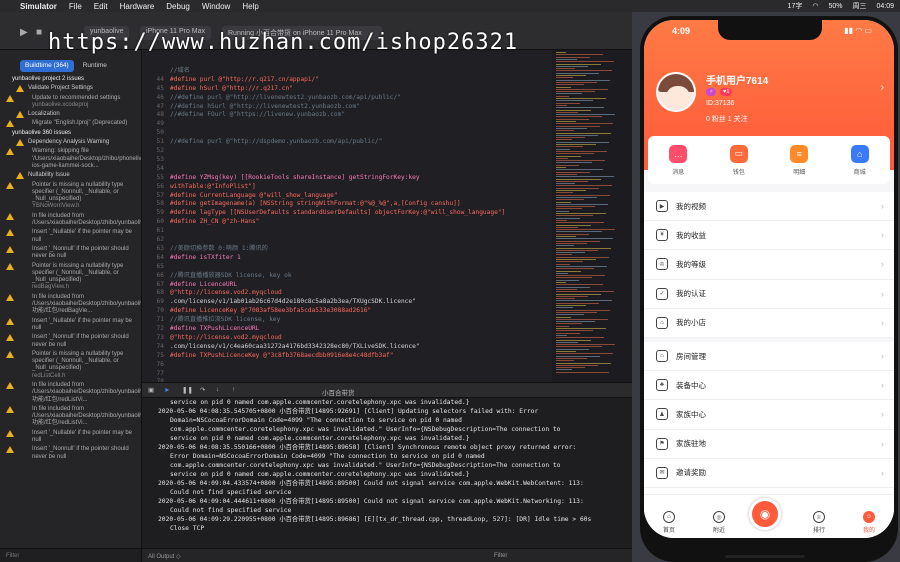  What do you see at coordinates (769, 444) in the screenshot?
I see `menu-row: ⚑ 家族驻地 ›` at bounding box center [769, 444].